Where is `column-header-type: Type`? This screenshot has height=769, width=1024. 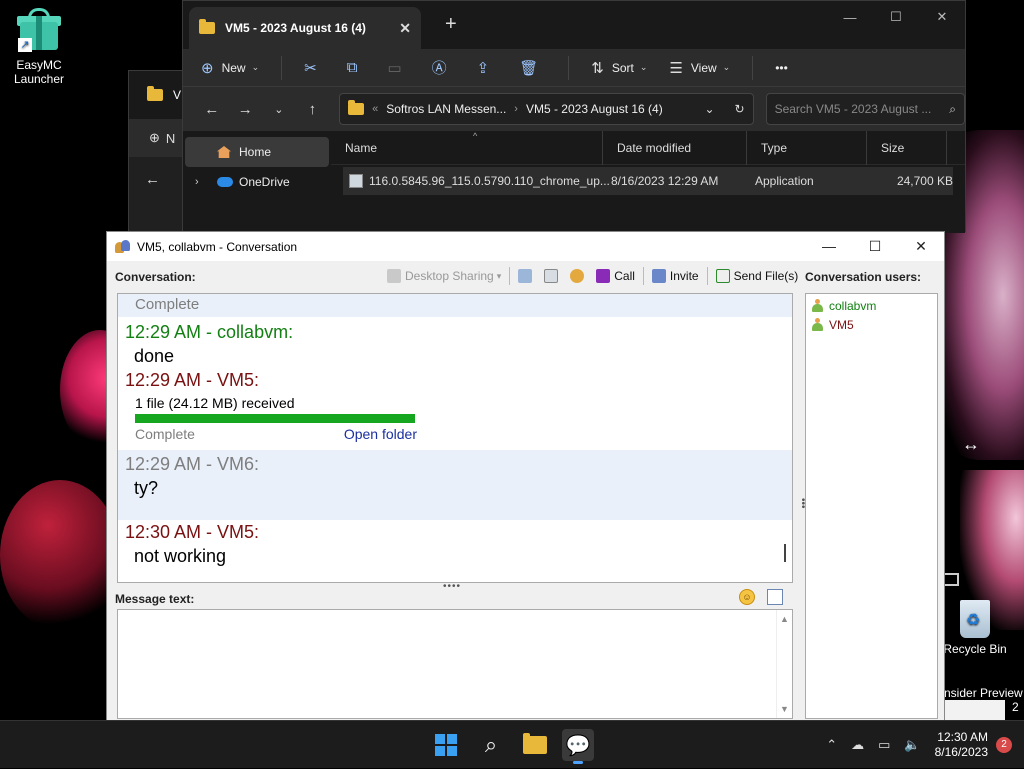 column-header-type: Type is located at coordinates (807, 147).